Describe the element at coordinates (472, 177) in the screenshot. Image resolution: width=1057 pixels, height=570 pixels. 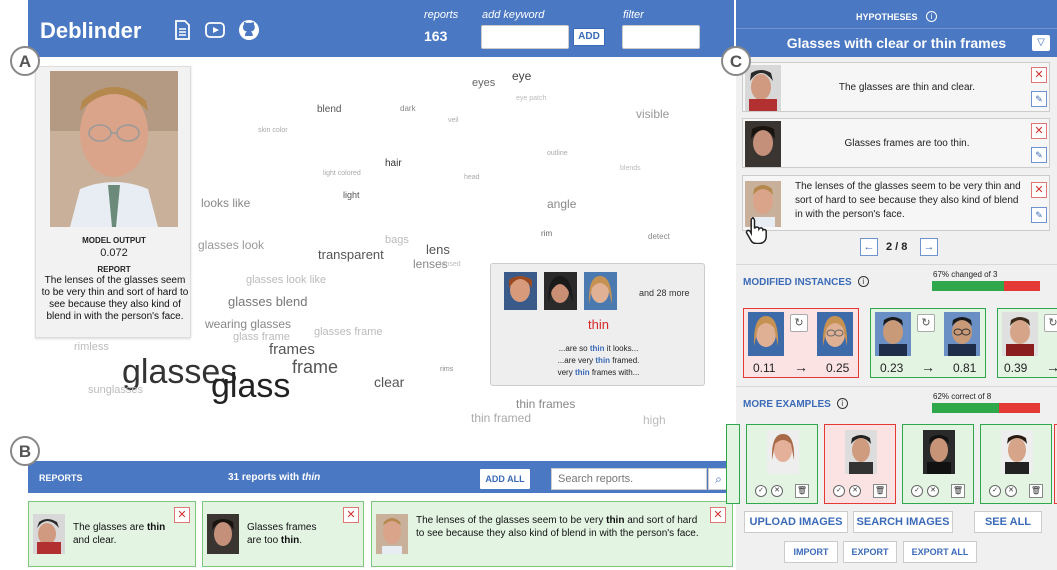
I see `cloud-word: head` at that location.